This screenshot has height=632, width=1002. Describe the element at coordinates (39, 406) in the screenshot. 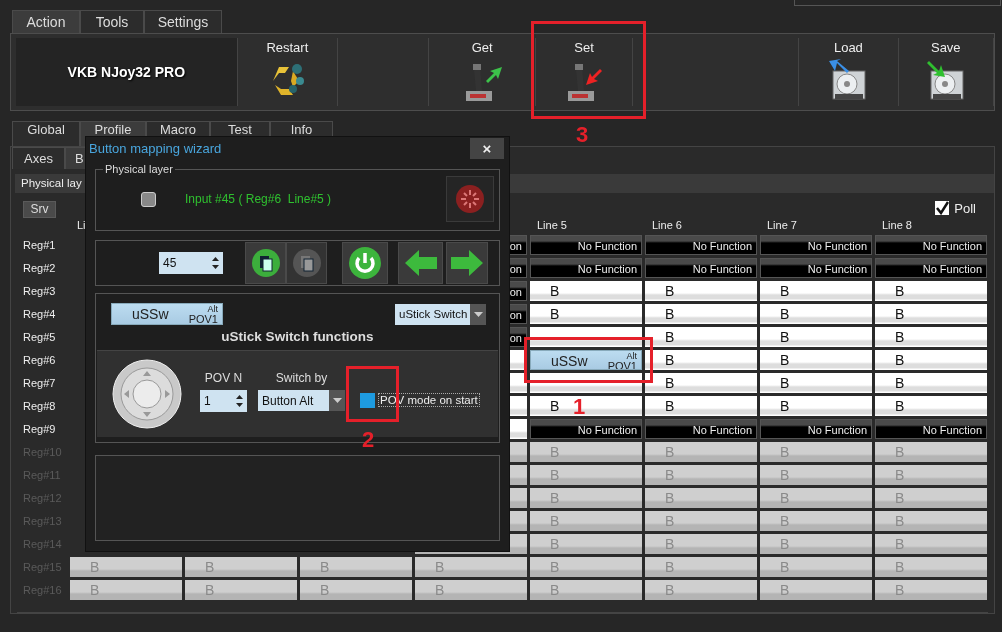

I see `row-label: Reg#8` at that location.